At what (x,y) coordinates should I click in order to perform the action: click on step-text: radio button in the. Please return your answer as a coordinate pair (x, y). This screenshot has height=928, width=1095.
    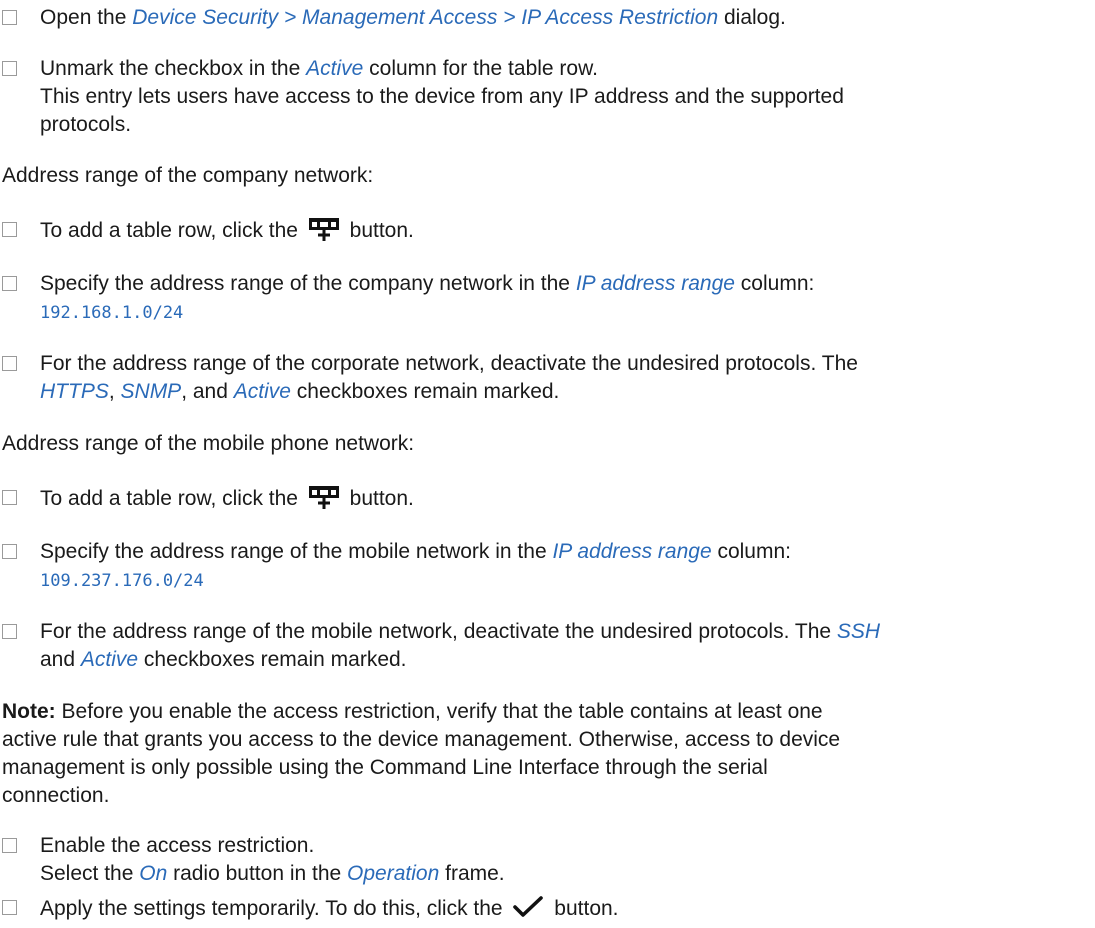
    Looking at the image, I should click on (257, 873).